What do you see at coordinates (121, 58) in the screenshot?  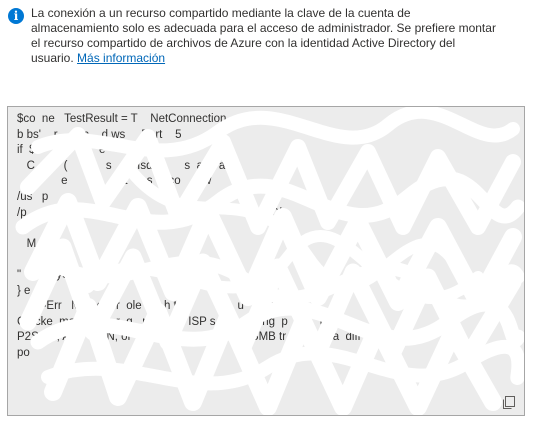 I see `more-info-link: Más información` at bounding box center [121, 58].